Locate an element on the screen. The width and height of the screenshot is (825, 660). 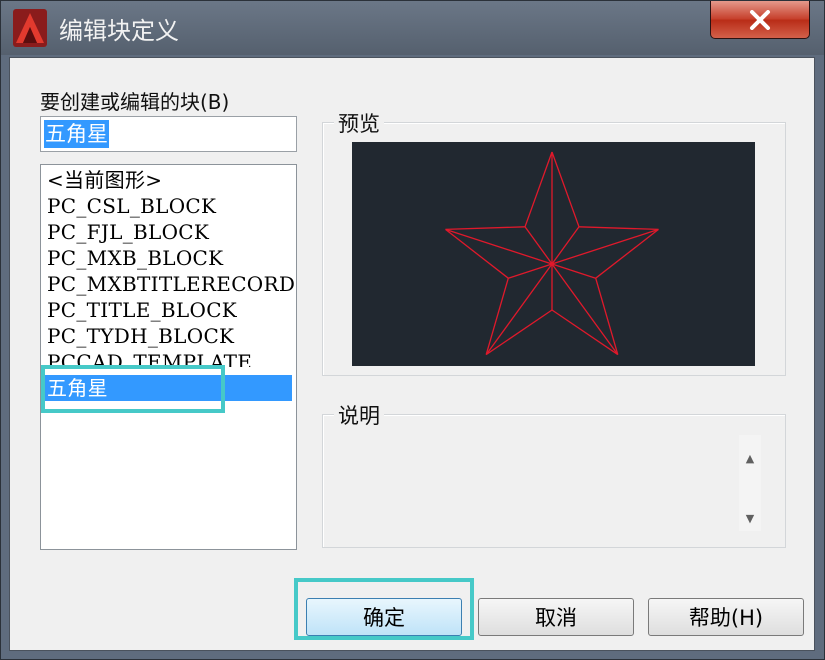
autocad-logo-icon is located at coordinates (30, 28).